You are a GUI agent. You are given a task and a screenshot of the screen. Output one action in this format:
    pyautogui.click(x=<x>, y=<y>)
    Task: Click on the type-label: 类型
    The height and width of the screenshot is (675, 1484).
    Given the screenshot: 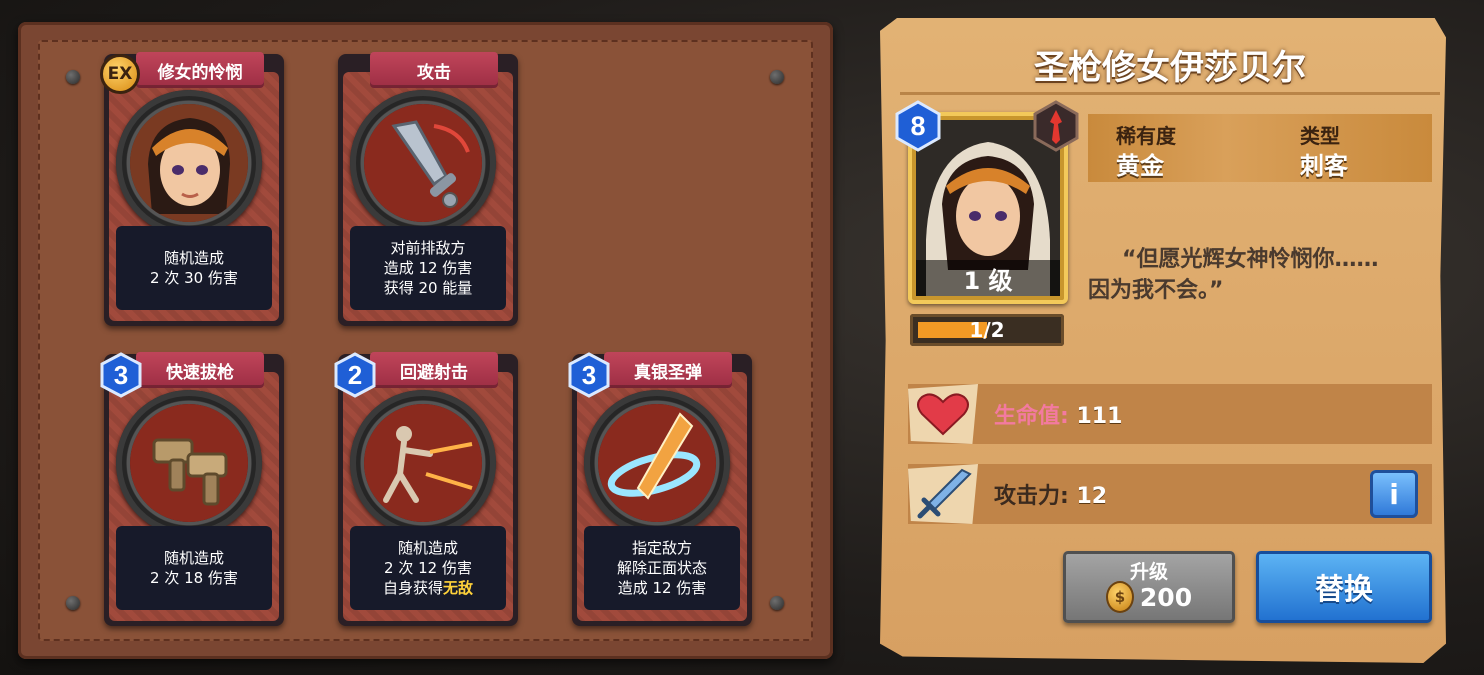 What is the action you would take?
    pyautogui.click(x=1320, y=136)
    